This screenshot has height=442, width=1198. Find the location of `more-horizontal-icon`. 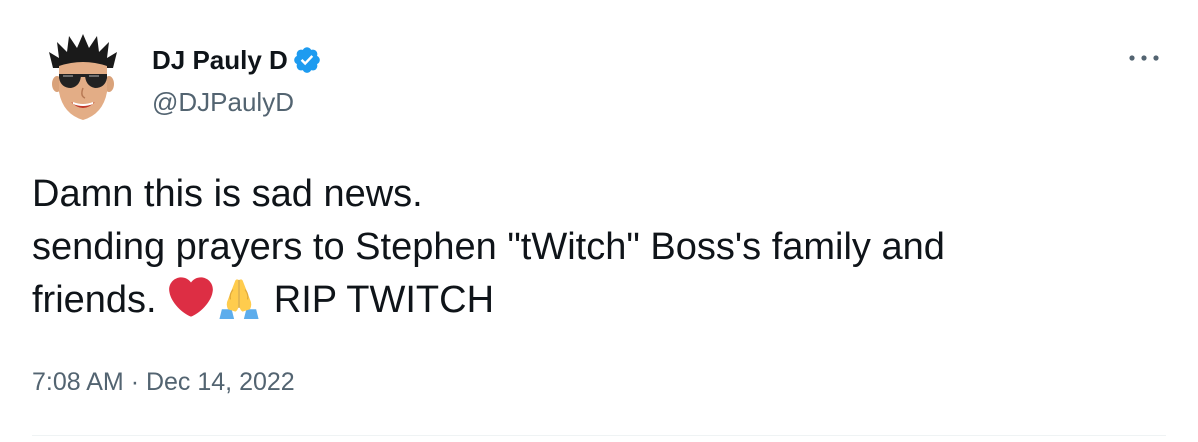

more-horizontal-icon is located at coordinates (1144, 58).